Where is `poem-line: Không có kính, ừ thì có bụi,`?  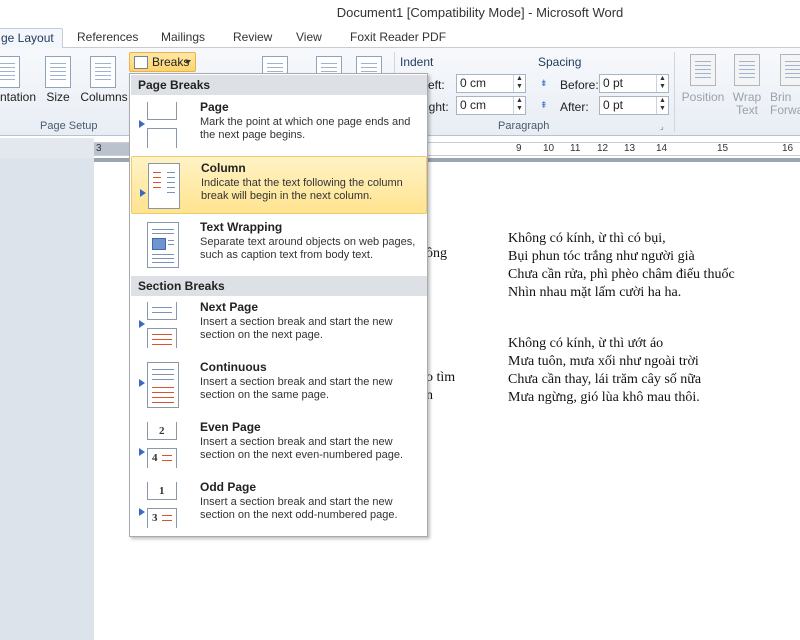
poem-line: Không có kính, ừ thì có bụi, is located at coordinates (587, 238).